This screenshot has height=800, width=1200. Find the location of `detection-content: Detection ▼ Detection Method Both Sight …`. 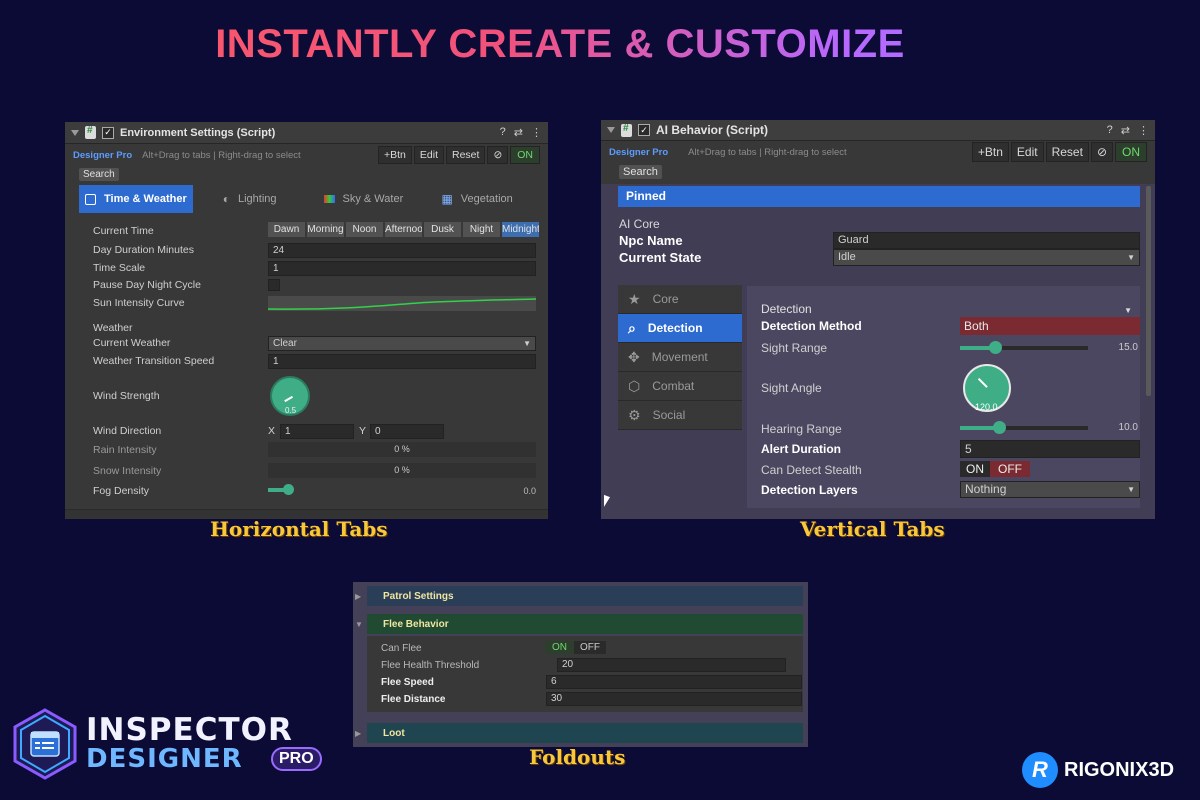

detection-content: Detection ▼ Detection Method Both Sight … is located at coordinates (943, 397).